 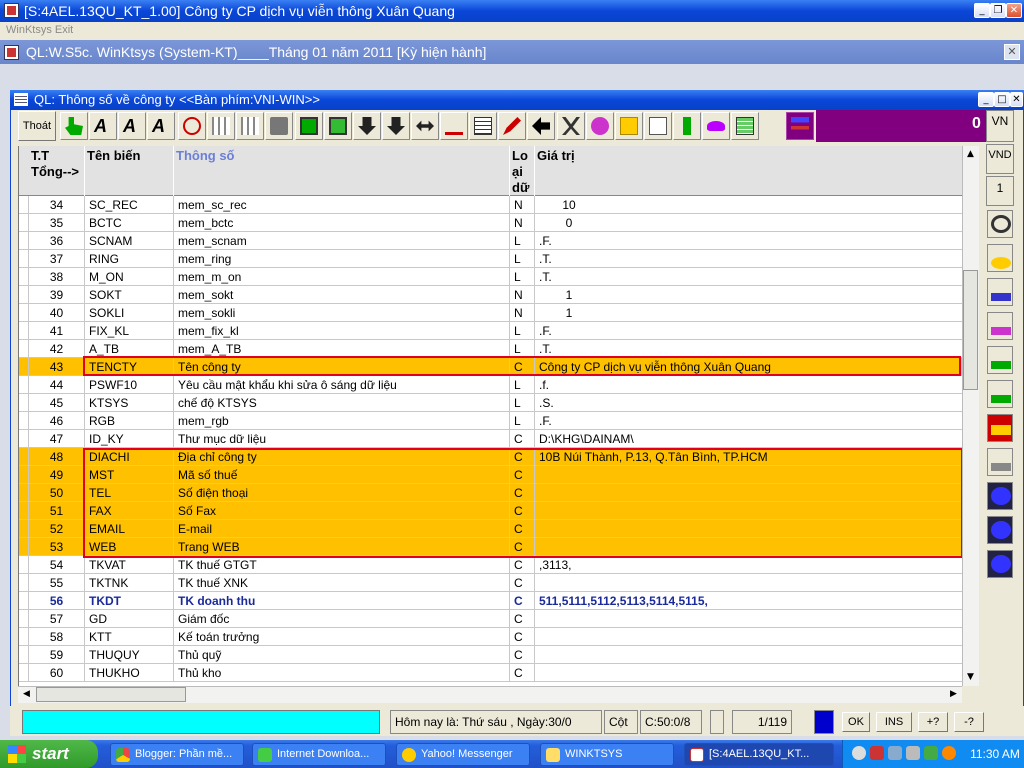 I want to click on inner-minimize-icon: _, so click(x=986, y=99).